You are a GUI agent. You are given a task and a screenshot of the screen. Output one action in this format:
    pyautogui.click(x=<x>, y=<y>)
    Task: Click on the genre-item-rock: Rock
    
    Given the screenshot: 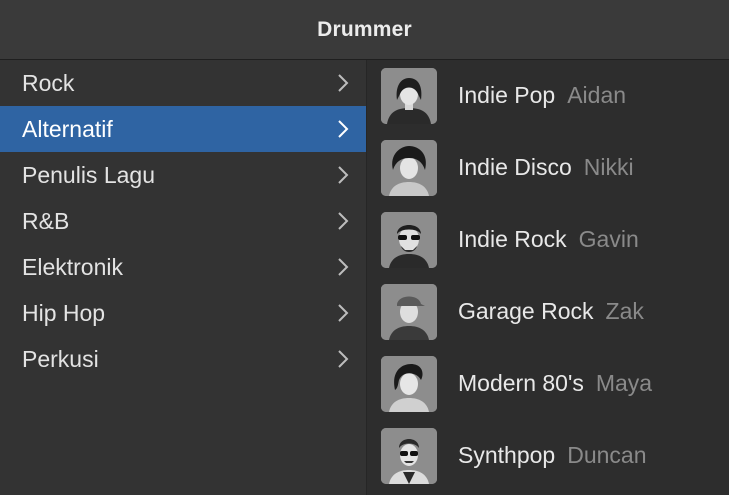 What is the action you would take?
    pyautogui.click(x=183, y=83)
    